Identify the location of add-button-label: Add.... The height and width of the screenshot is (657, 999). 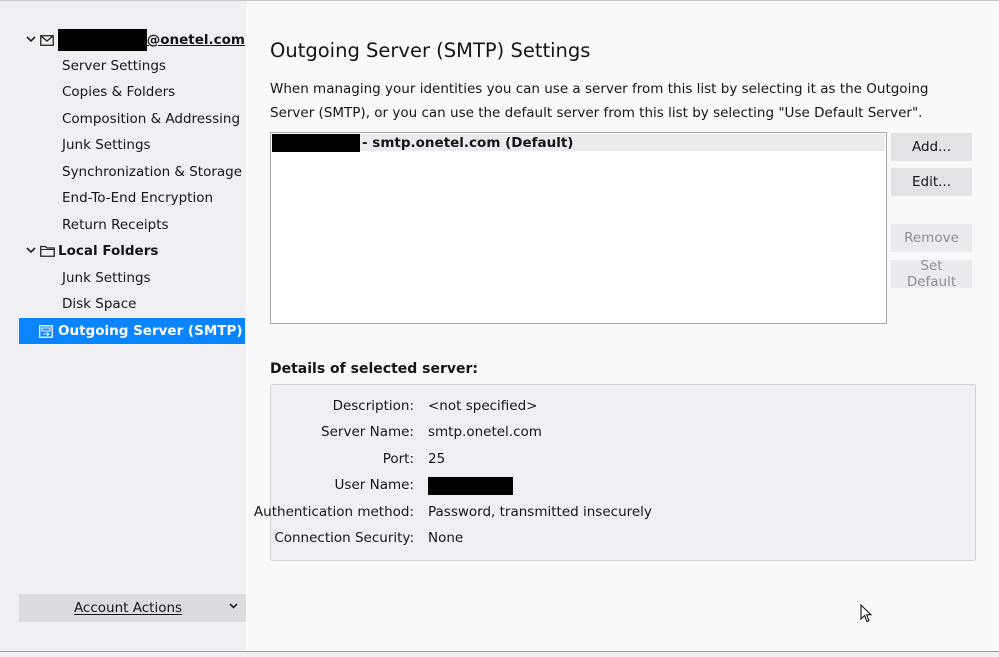
(931, 147).